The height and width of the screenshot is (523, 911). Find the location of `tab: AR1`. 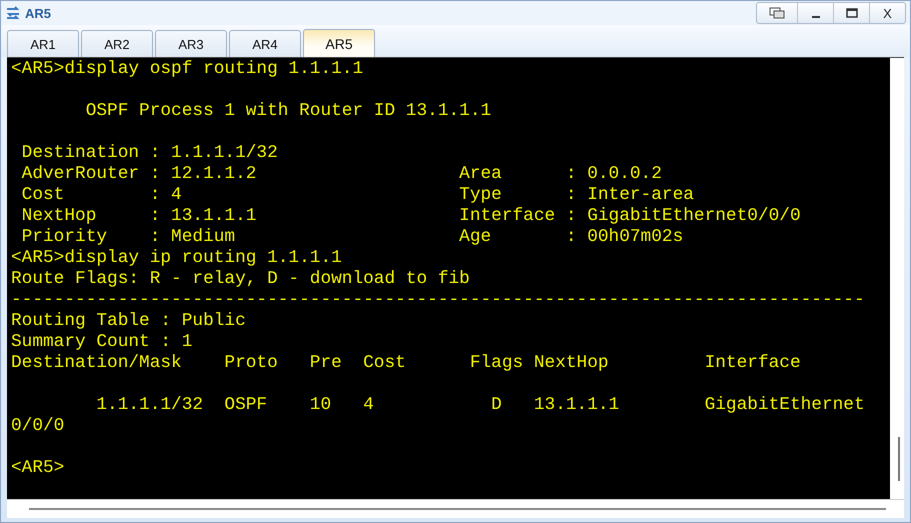

tab: AR1 is located at coordinates (43, 44).